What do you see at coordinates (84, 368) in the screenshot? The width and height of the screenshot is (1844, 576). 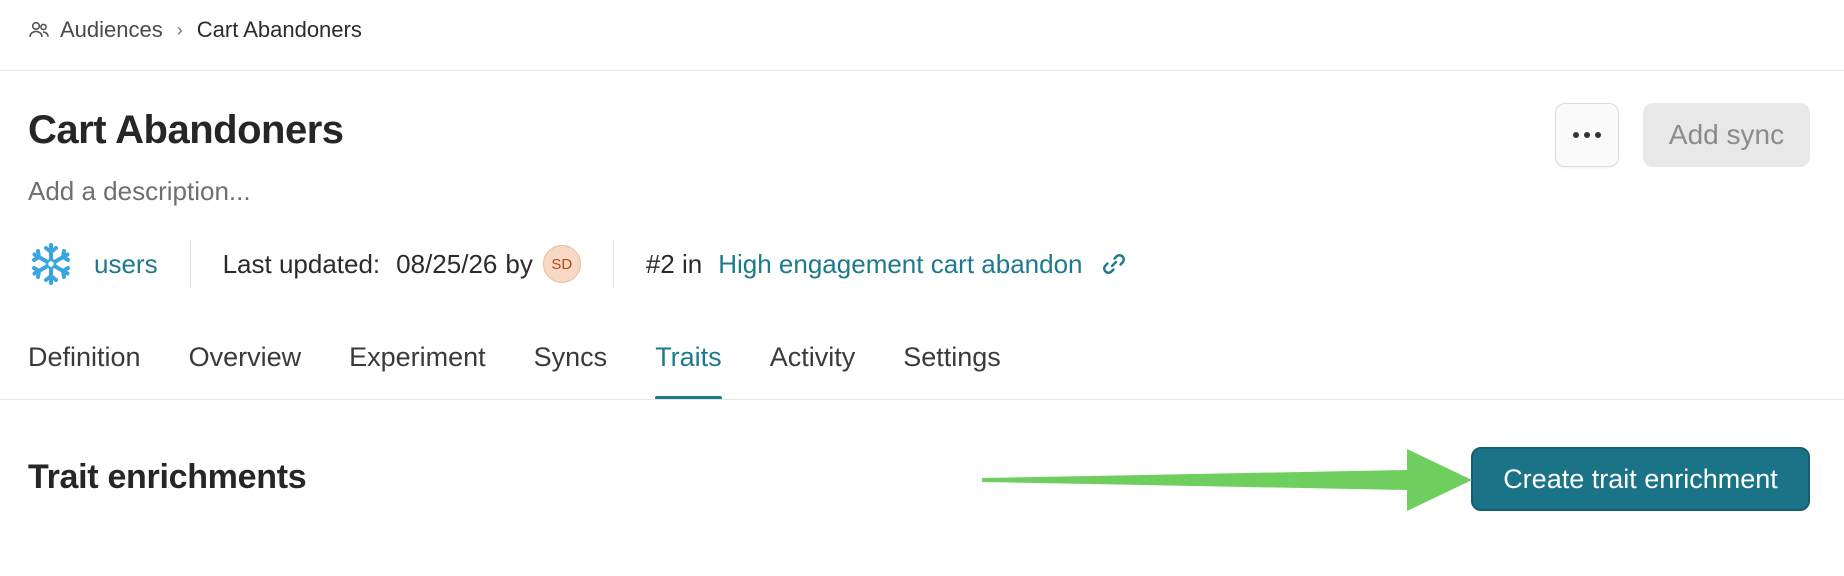 I see `tab-definition: Definition` at bounding box center [84, 368].